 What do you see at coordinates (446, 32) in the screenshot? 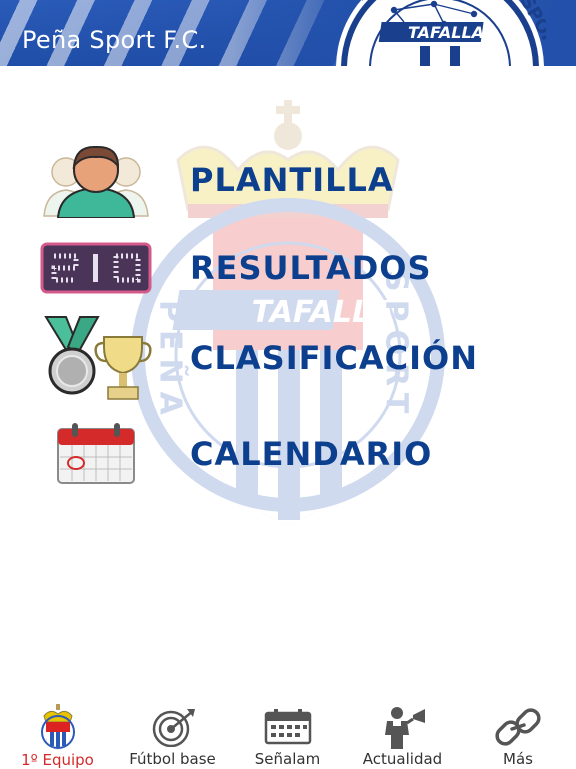
I see `crest-tafalla-text: TAFALLA` at bounding box center [446, 32].